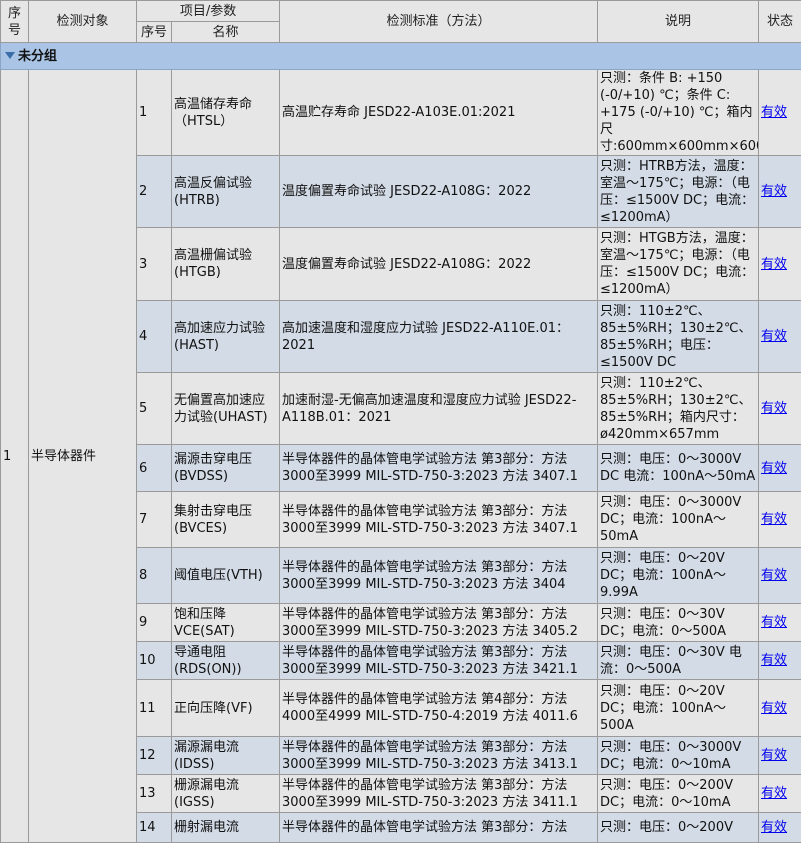 The height and width of the screenshot is (843, 801). What do you see at coordinates (226, 409) in the screenshot?
I see `item-name-cell: 无偏置高加速应力试验(UHAST)` at bounding box center [226, 409].